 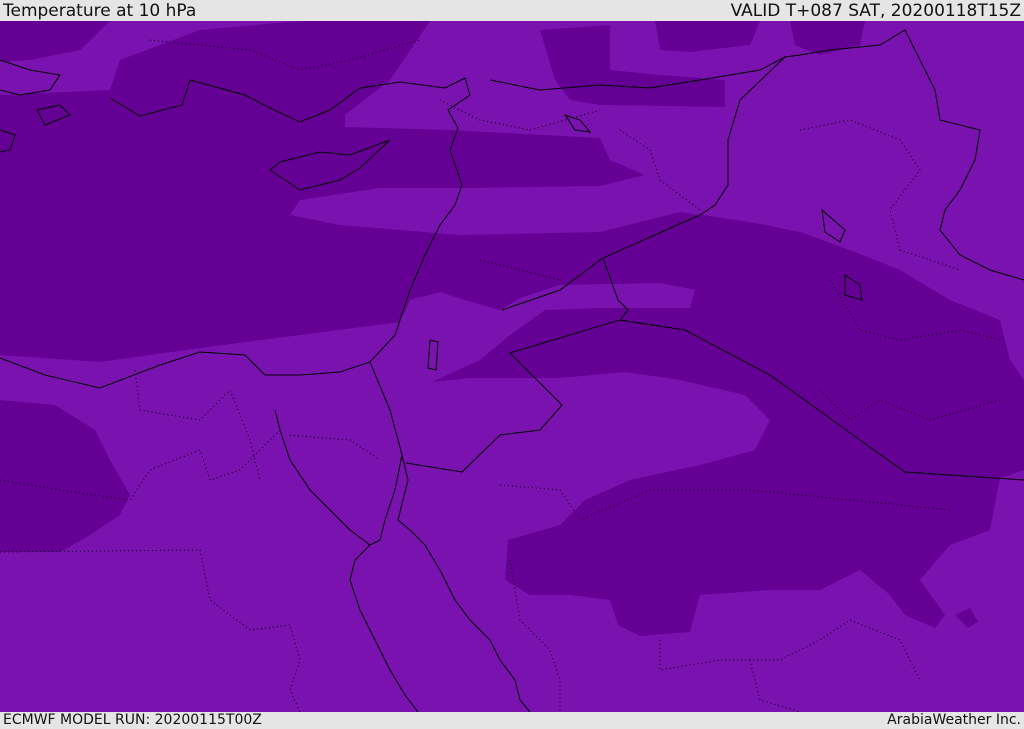 What do you see at coordinates (954, 720) in the screenshot?
I see `credit-label: ArabiaWeather Inc.` at bounding box center [954, 720].